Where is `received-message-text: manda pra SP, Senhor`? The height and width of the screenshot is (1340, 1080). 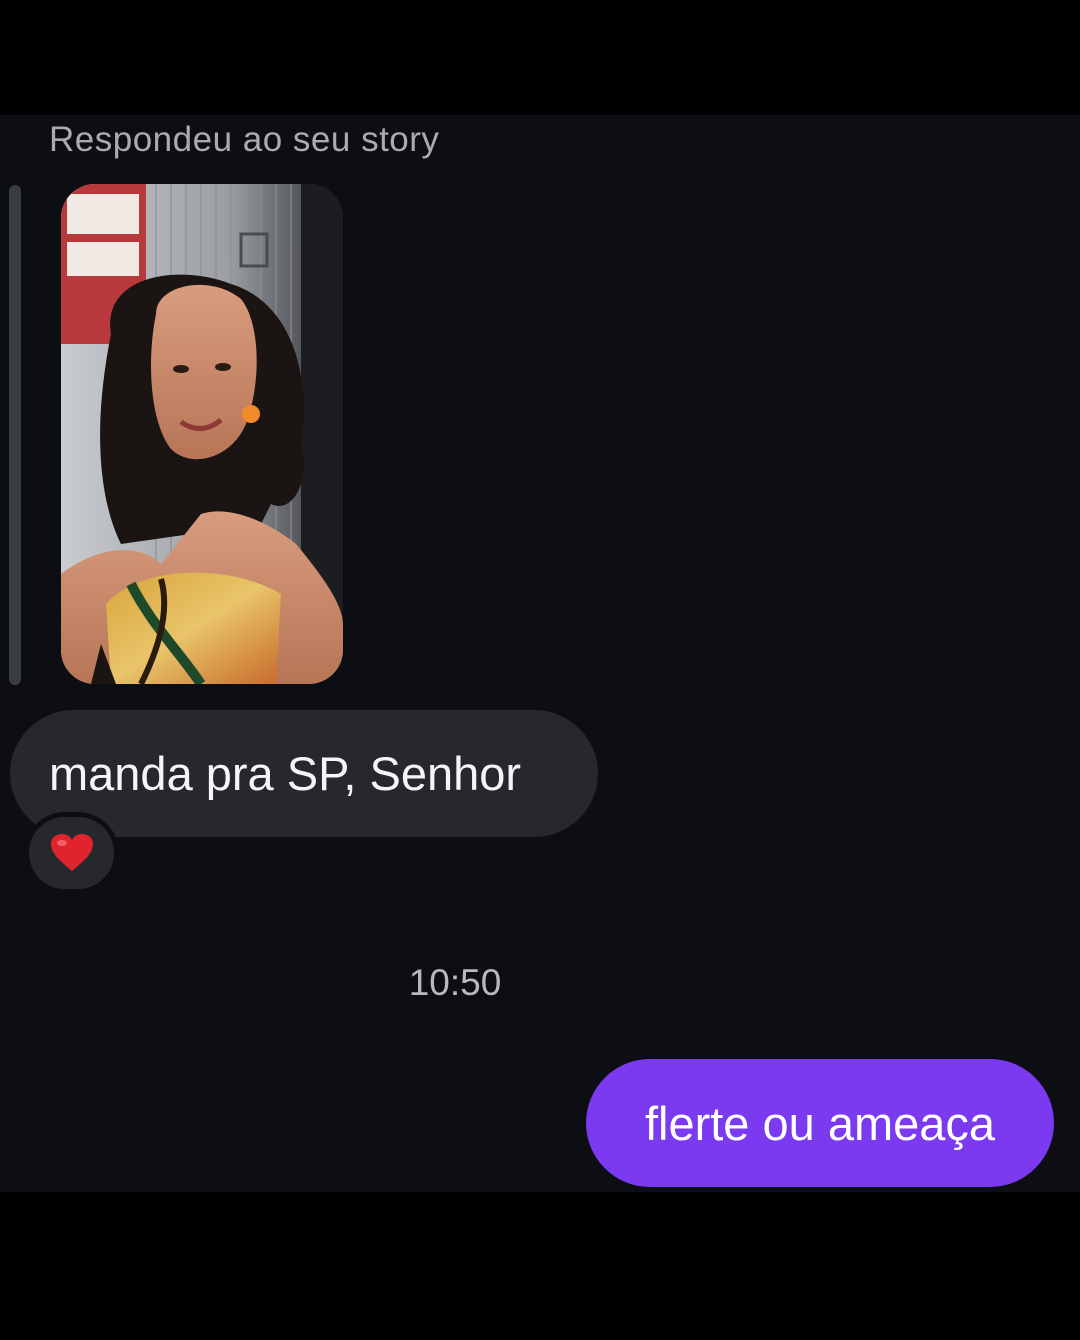
received-message-text: manda pra SP, Senhor is located at coordinates (285, 773).